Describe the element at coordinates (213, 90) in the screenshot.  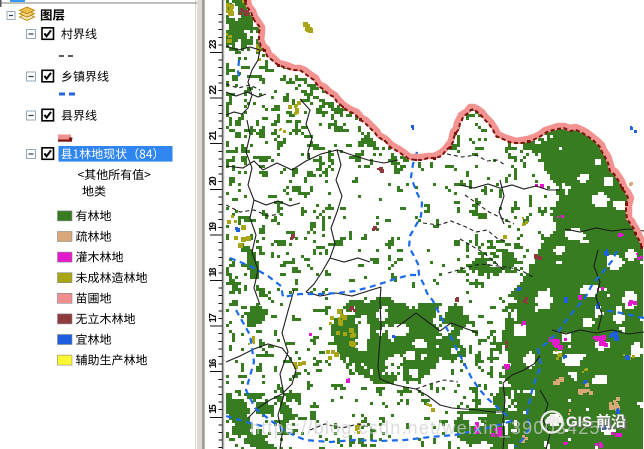
I see `svg-text: 22` at that location.